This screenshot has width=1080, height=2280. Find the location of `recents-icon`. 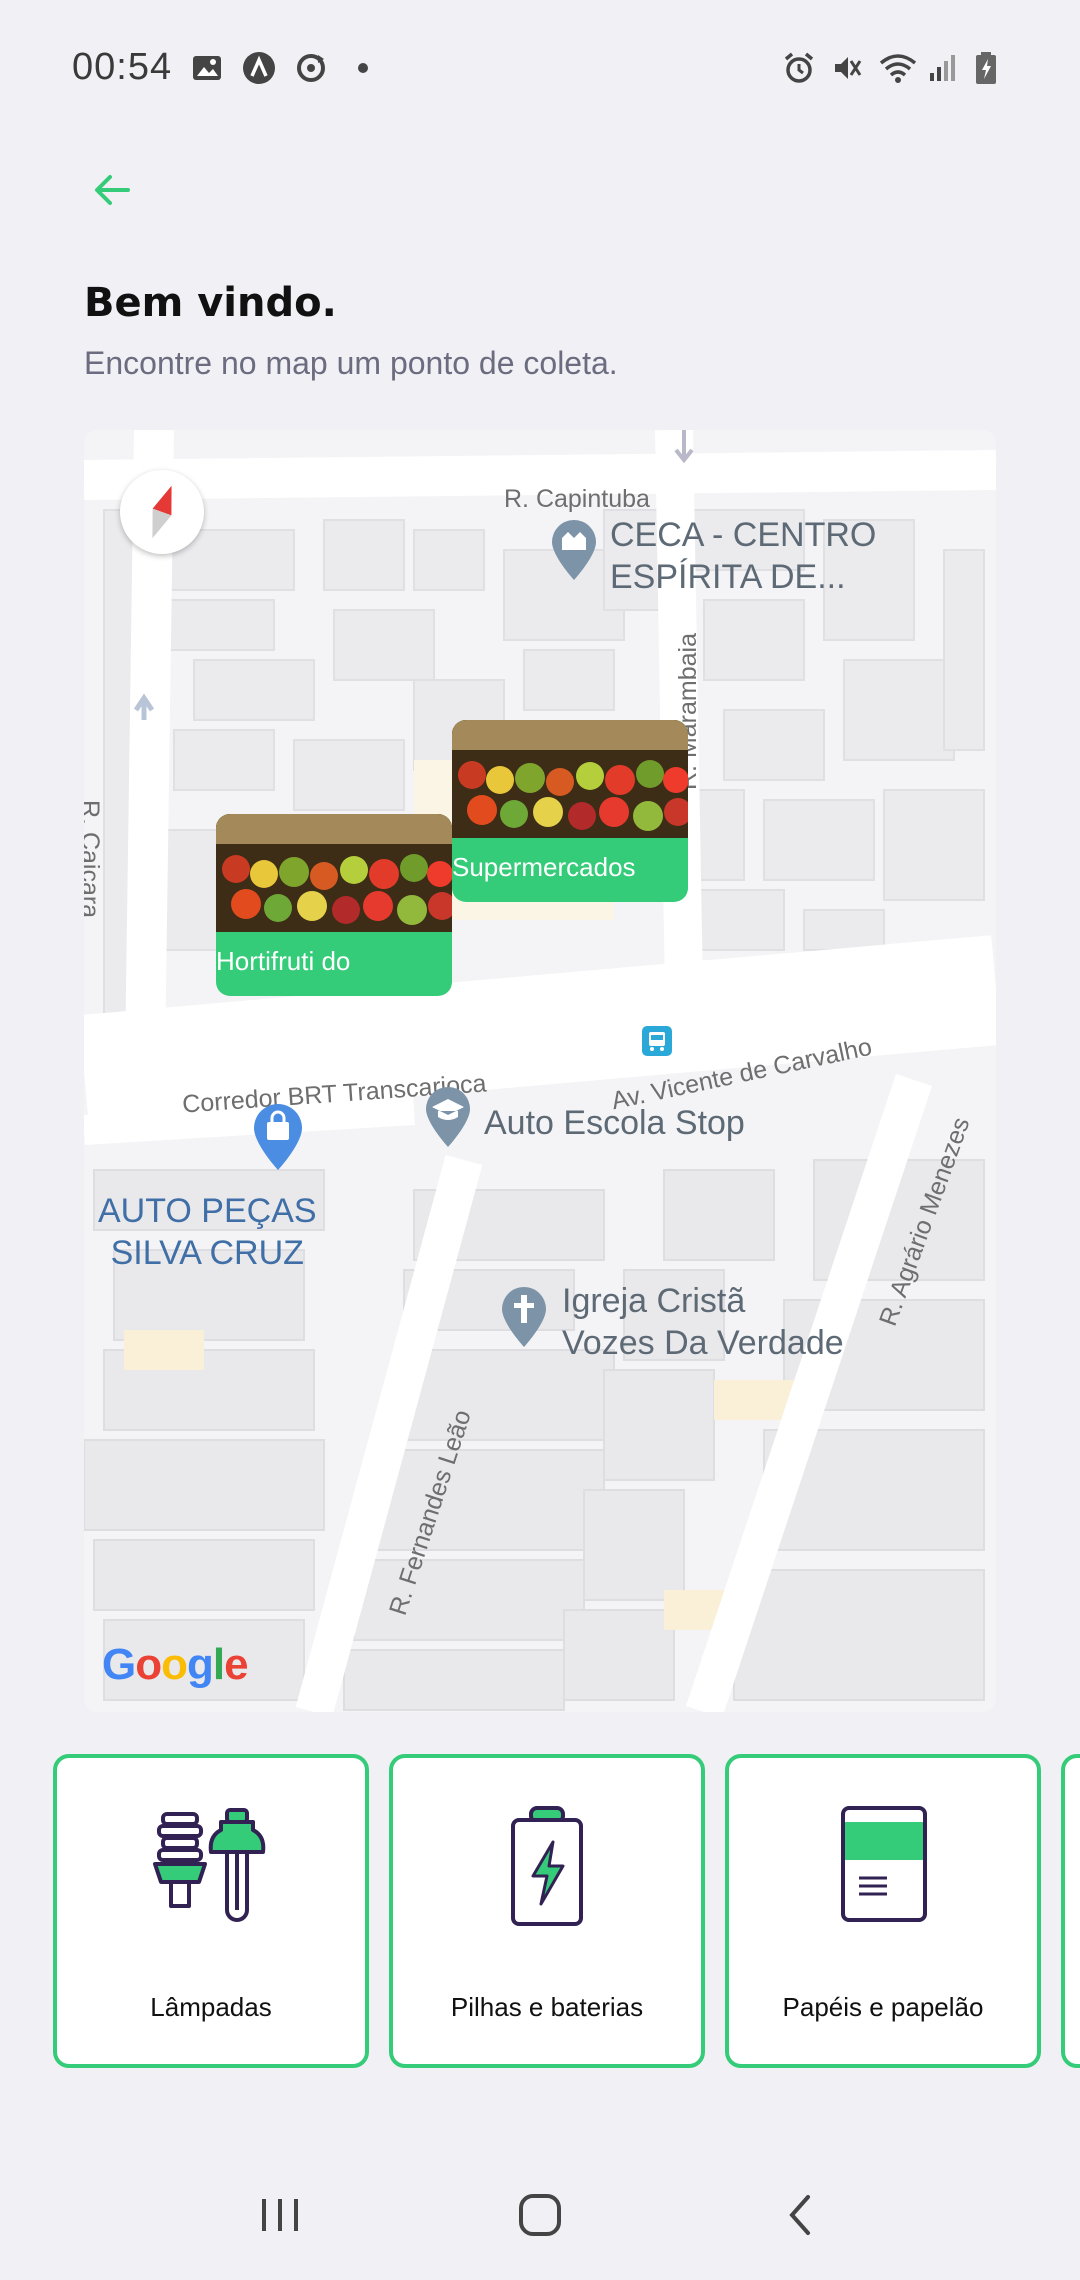

recents-icon is located at coordinates (280, 2215).